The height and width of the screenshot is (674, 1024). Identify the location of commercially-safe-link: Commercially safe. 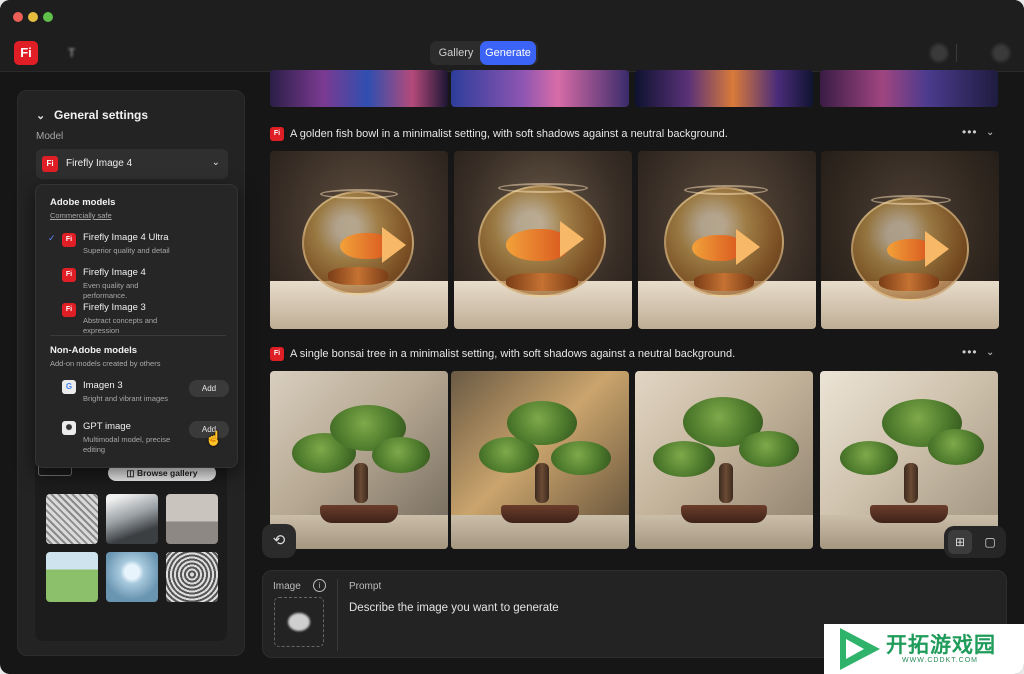
(81, 215).